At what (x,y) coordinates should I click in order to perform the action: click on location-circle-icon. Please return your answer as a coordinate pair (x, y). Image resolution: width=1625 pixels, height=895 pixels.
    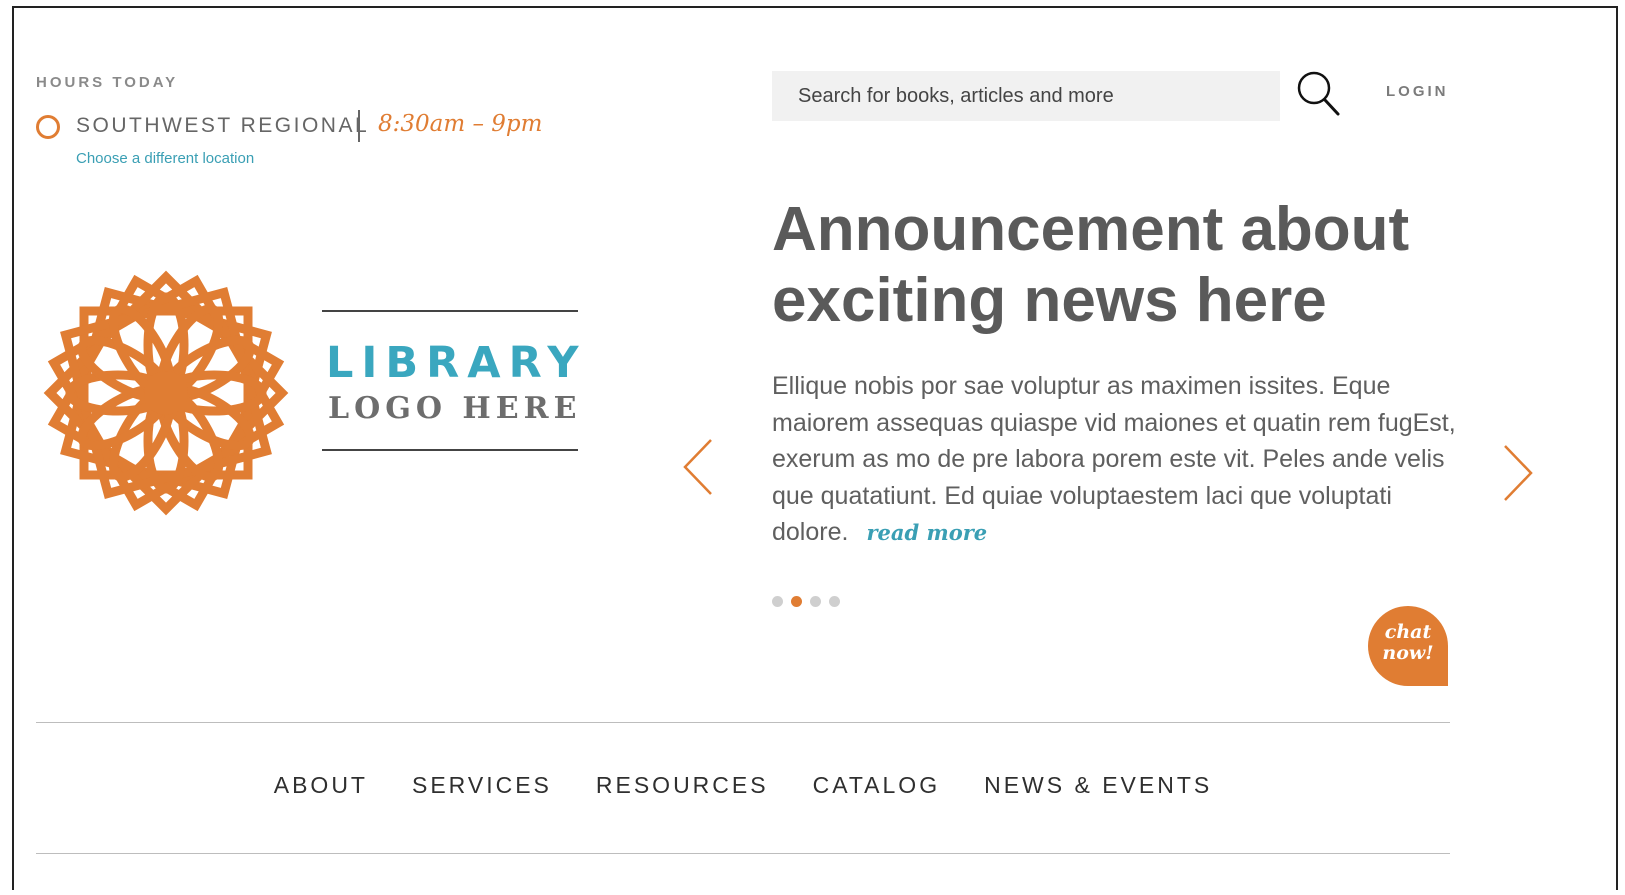
    Looking at the image, I should click on (48, 127).